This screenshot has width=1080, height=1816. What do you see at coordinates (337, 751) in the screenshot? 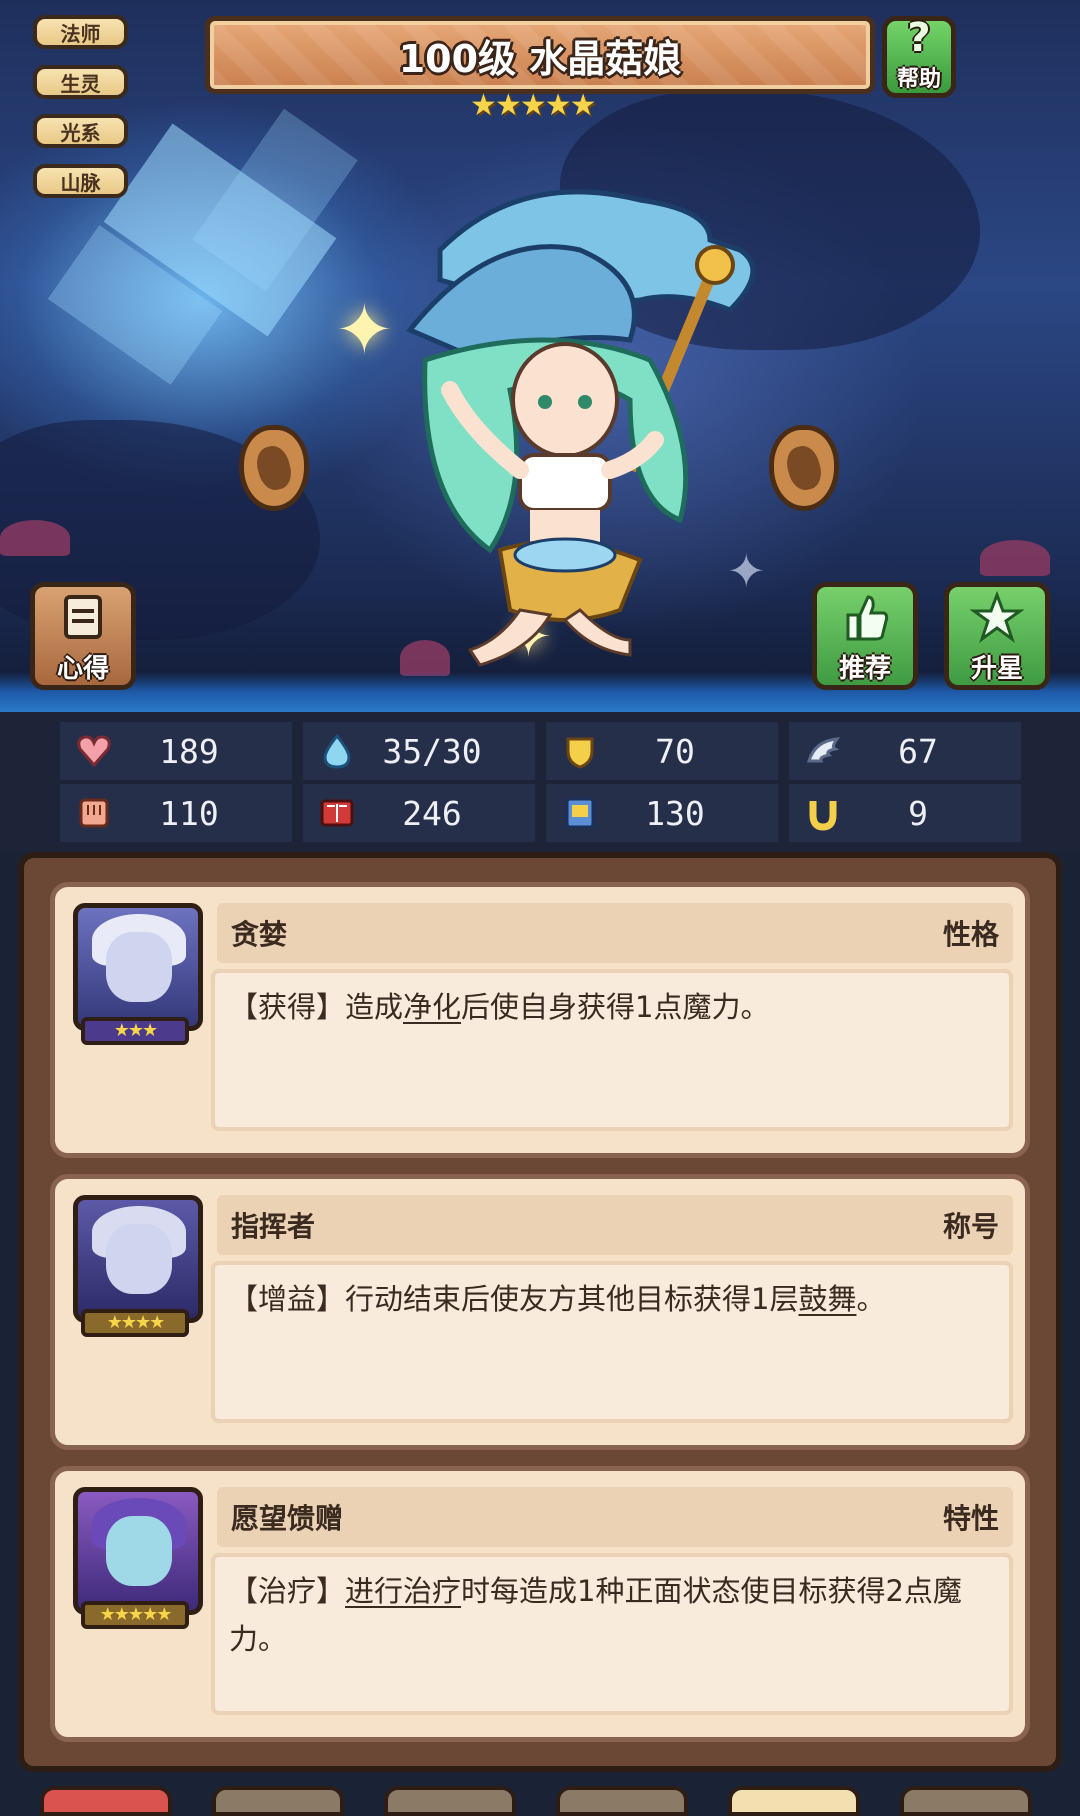
I see `water-drop-icon` at bounding box center [337, 751].